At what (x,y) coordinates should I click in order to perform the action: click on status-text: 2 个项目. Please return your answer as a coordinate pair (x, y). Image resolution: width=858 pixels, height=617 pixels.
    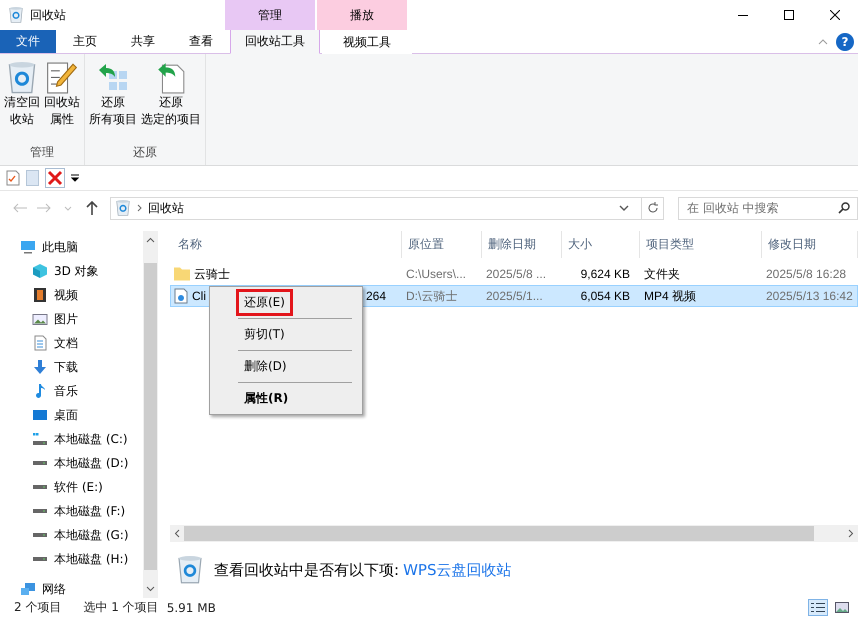
    Looking at the image, I should click on (38, 607).